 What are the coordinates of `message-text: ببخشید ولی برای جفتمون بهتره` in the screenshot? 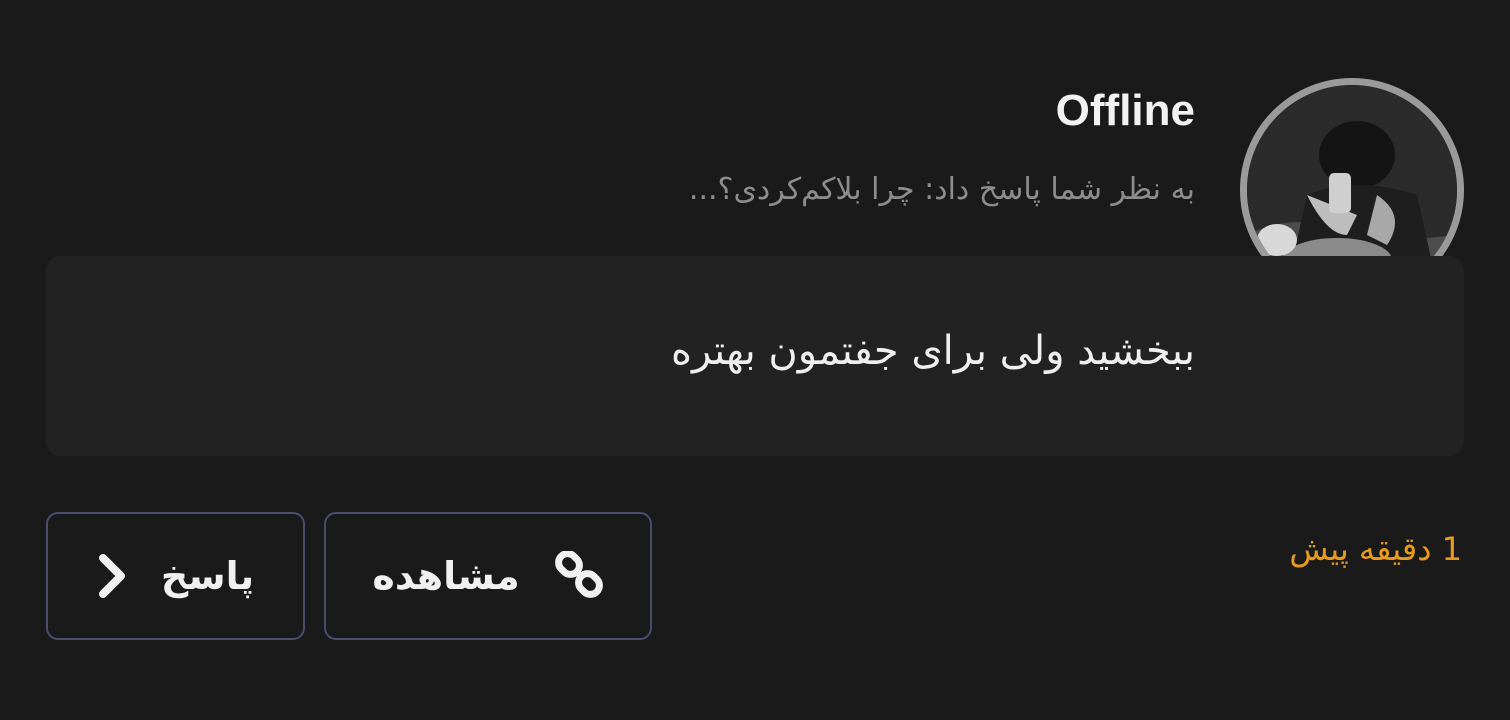 It's located at (933, 351).